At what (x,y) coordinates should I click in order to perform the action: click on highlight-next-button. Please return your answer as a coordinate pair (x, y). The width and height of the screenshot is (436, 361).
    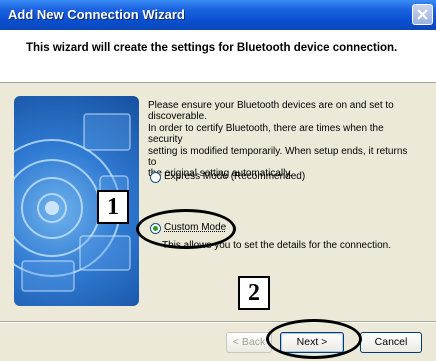
    Looking at the image, I should click on (314, 339).